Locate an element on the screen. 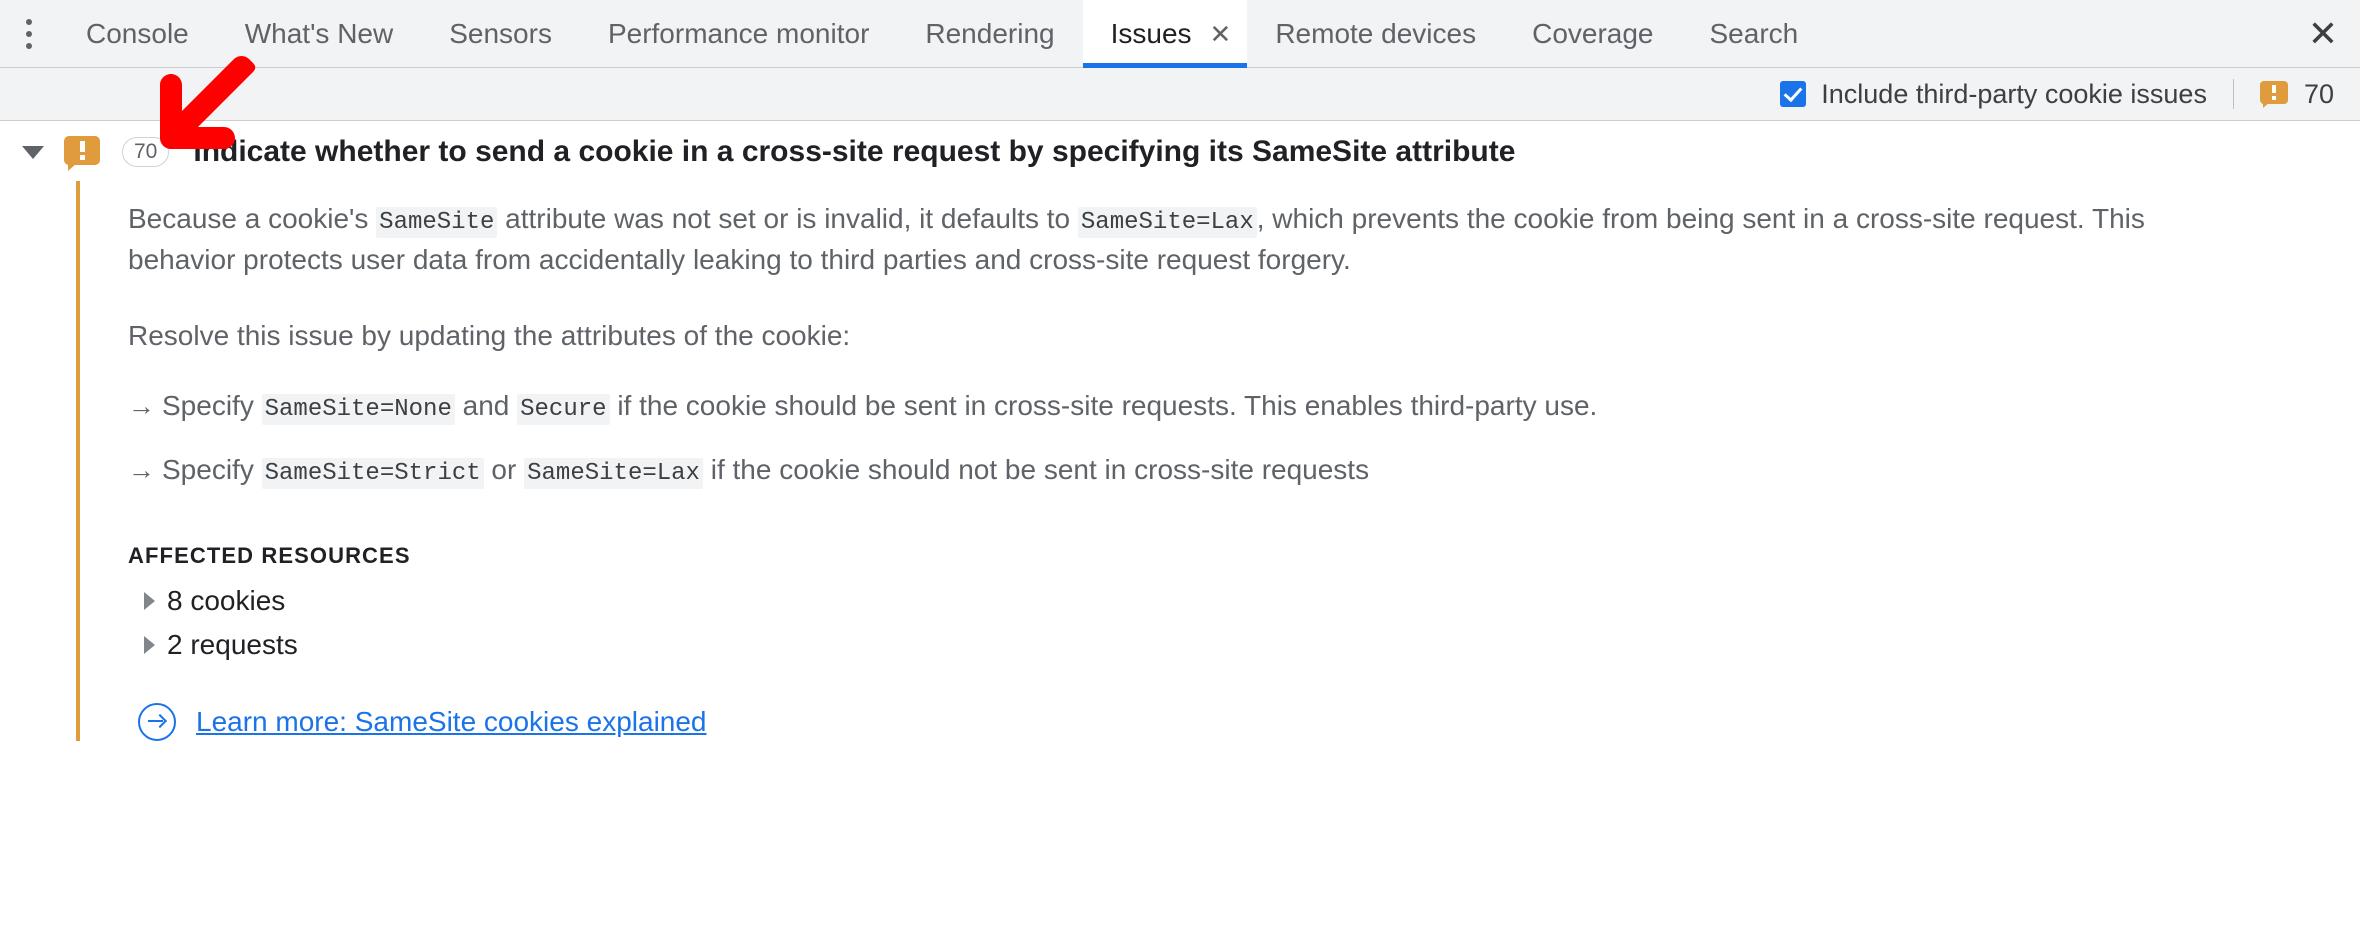 The image size is (2360, 952). tab-label: Rendering is located at coordinates (990, 33).